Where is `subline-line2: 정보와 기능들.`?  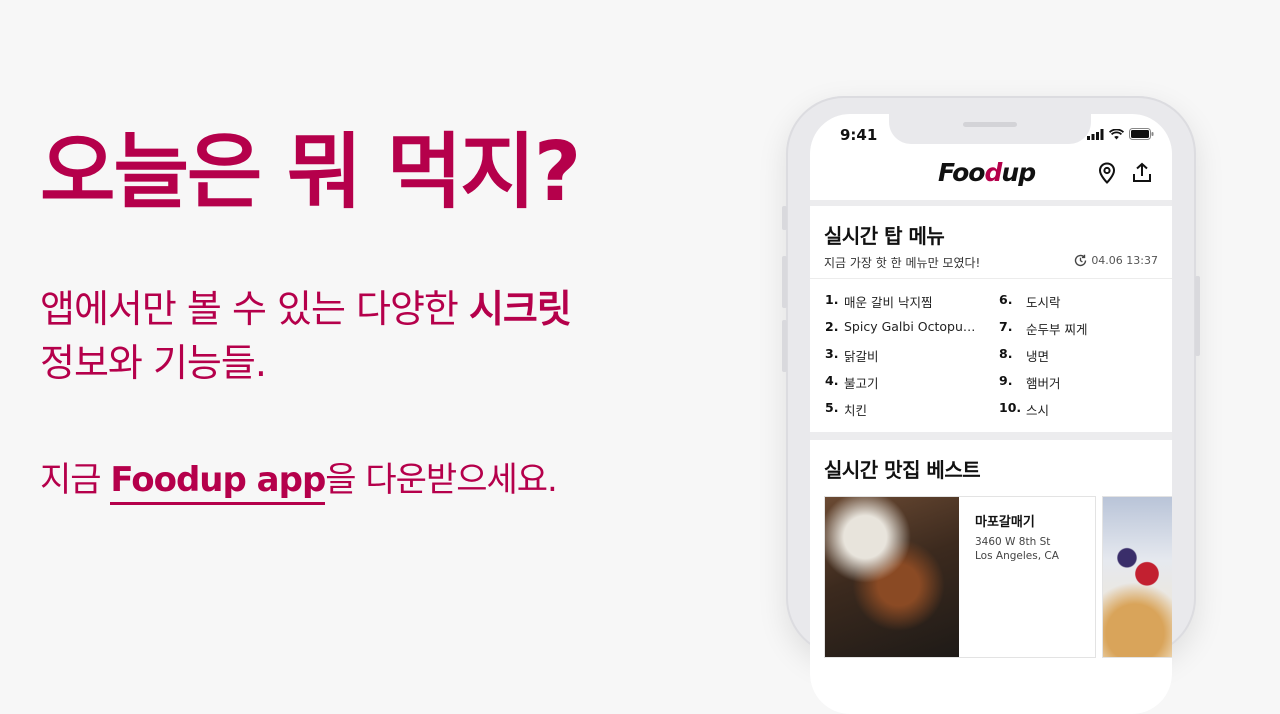 subline-line2: 정보와 기능들. is located at coordinates (153, 363).